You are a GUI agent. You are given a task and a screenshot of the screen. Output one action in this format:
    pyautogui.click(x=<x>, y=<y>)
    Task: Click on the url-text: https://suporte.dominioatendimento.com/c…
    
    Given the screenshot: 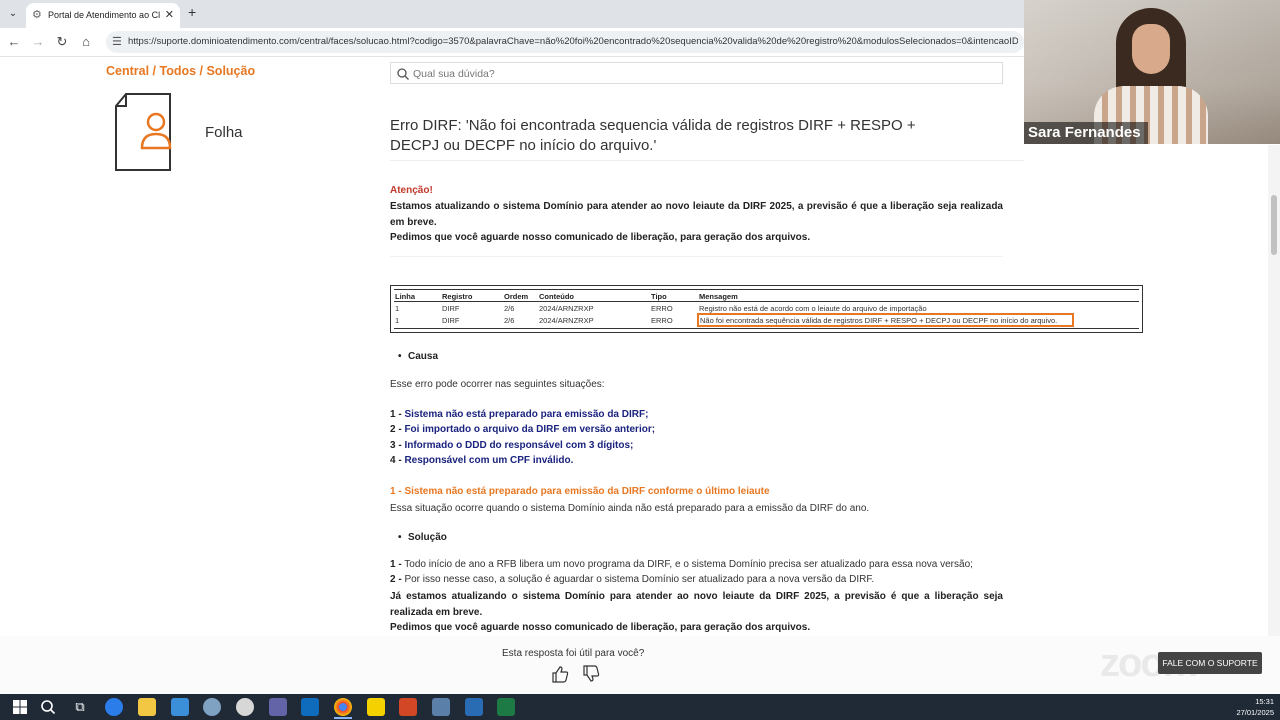 What is the action you would take?
    pyautogui.click(x=573, y=41)
    